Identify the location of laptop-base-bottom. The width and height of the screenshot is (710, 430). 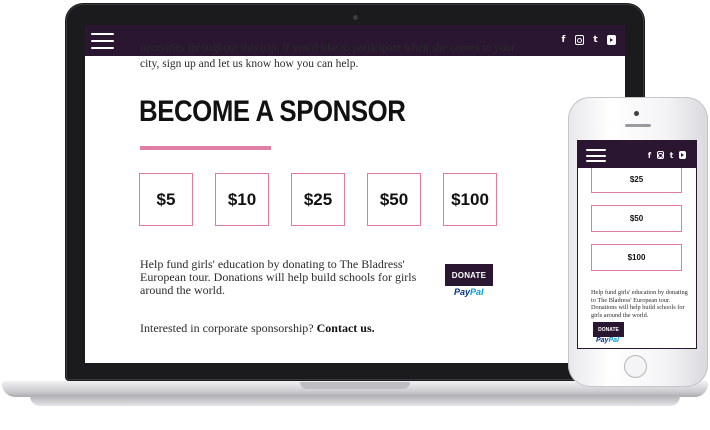
(355, 401).